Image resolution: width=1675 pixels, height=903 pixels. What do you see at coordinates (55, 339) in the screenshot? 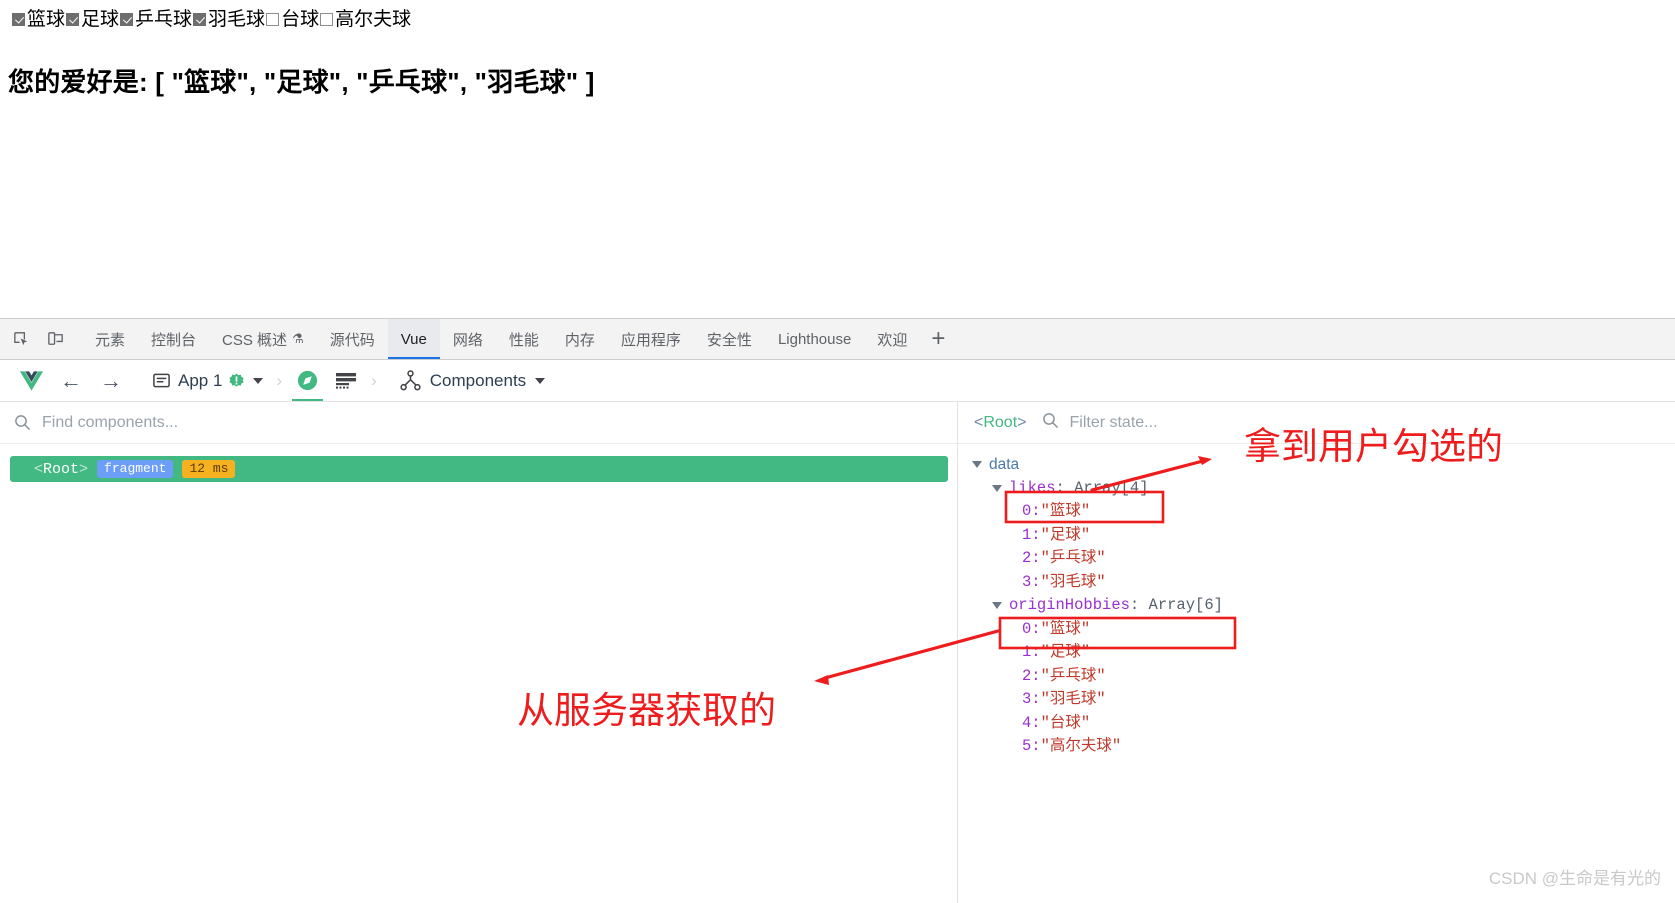
I see `device-toolbar-icon` at bounding box center [55, 339].